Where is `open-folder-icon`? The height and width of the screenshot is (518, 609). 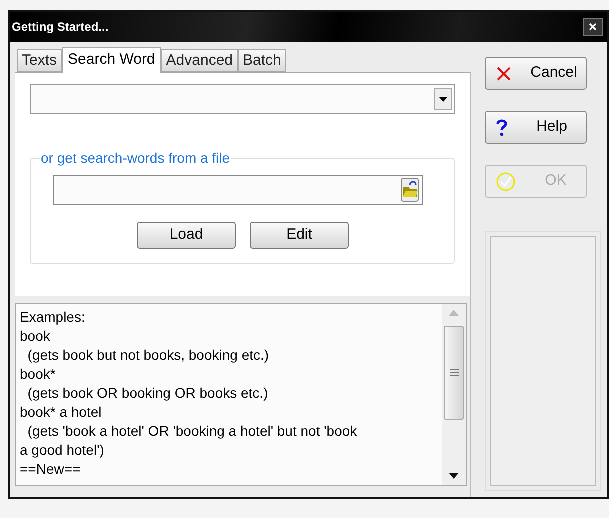 open-folder-icon is located at coordinates (410, 190).